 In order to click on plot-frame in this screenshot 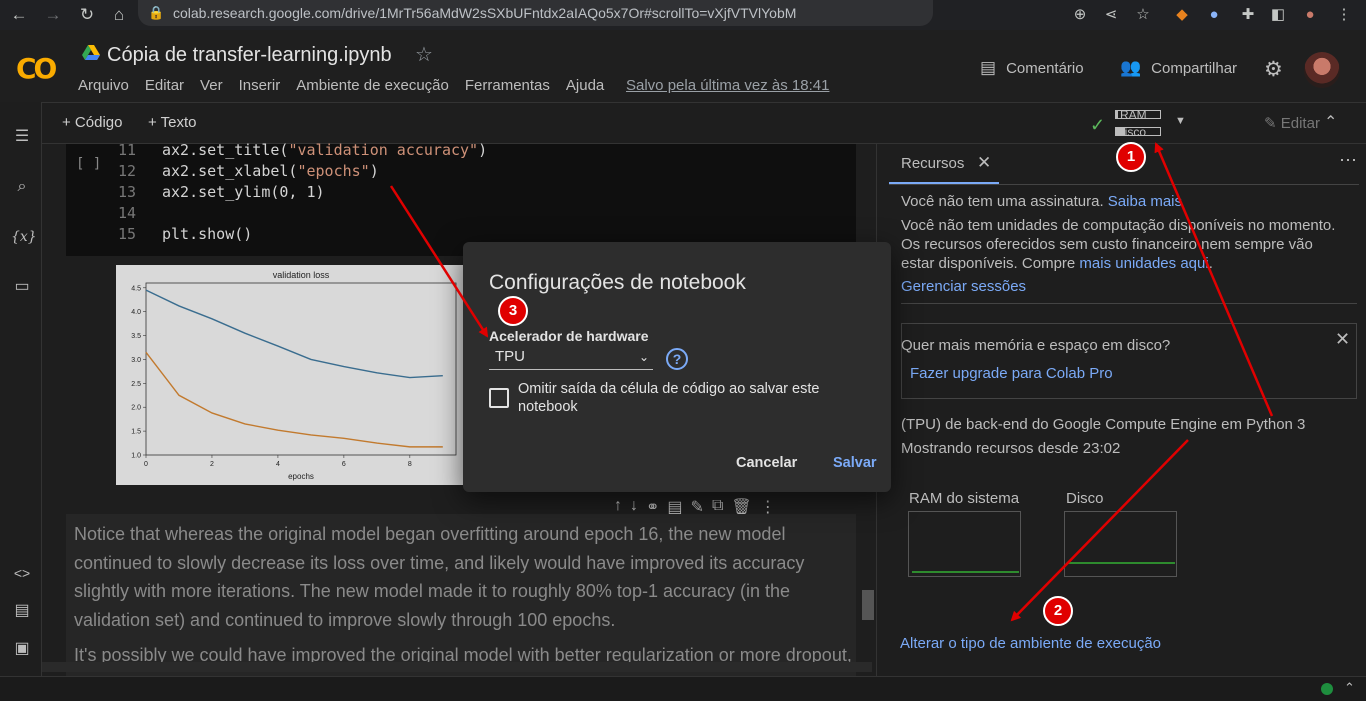, I will do `click(301, 369)`.